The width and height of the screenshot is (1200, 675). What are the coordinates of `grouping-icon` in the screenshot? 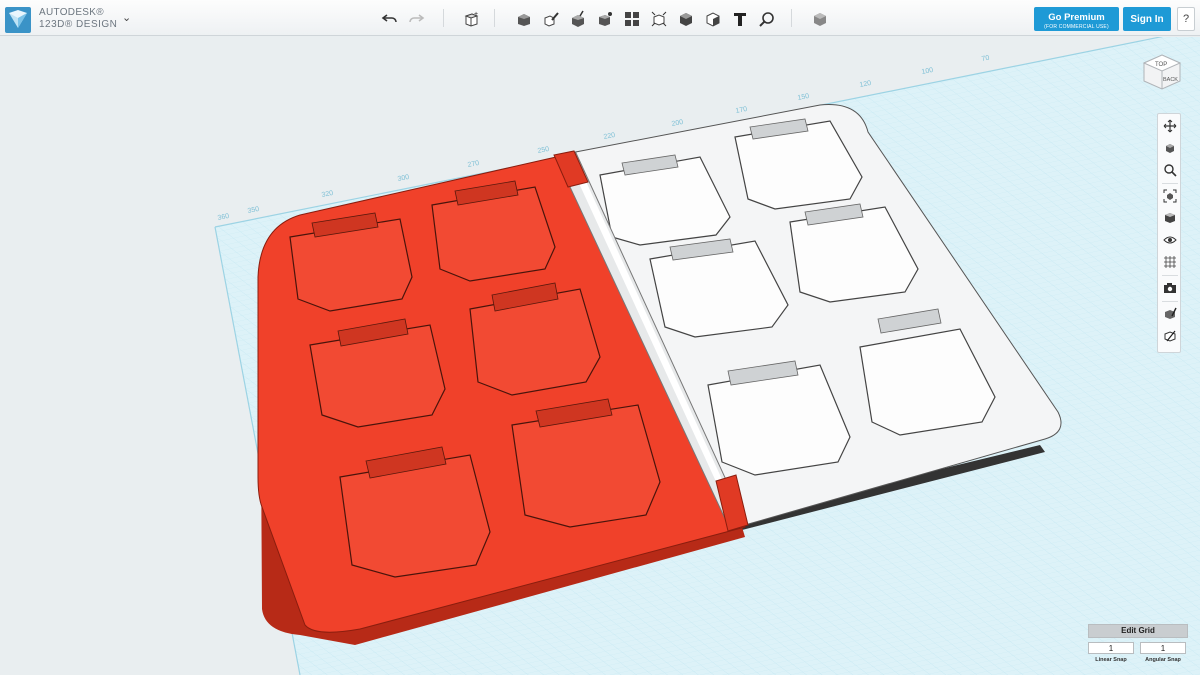 It's located at (632, 19).